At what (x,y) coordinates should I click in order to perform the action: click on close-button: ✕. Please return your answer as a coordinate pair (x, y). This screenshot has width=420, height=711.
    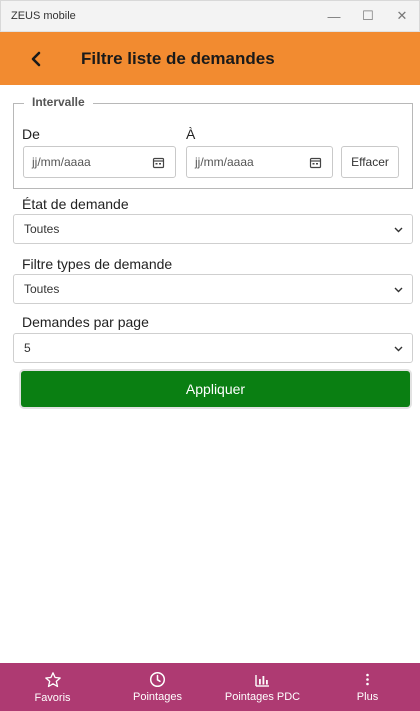
    Looking at the image, I should click on (402, 16).